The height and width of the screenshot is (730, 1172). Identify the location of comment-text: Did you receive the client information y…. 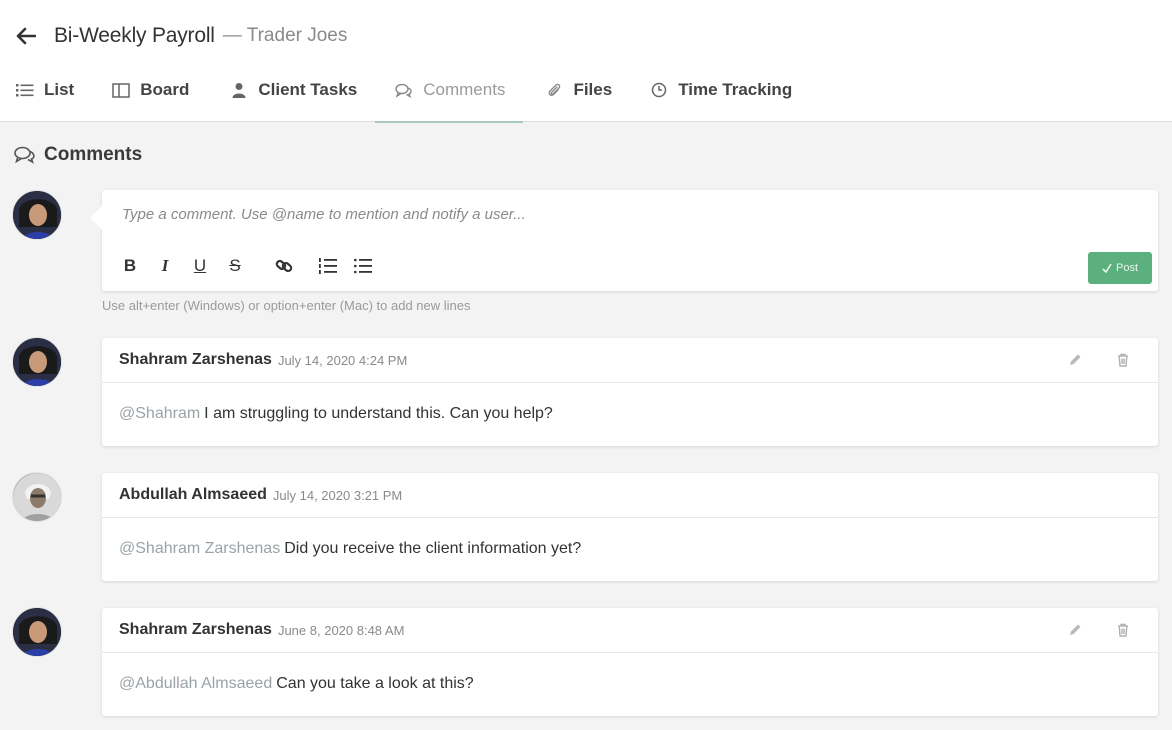
(433, 548).